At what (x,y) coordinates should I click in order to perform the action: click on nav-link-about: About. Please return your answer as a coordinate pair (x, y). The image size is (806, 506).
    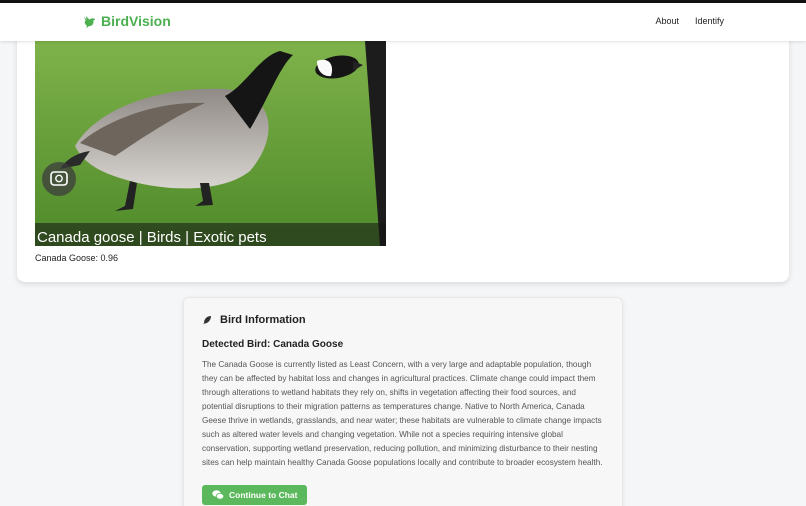
    Looking at the image, I should click on (667, 21).